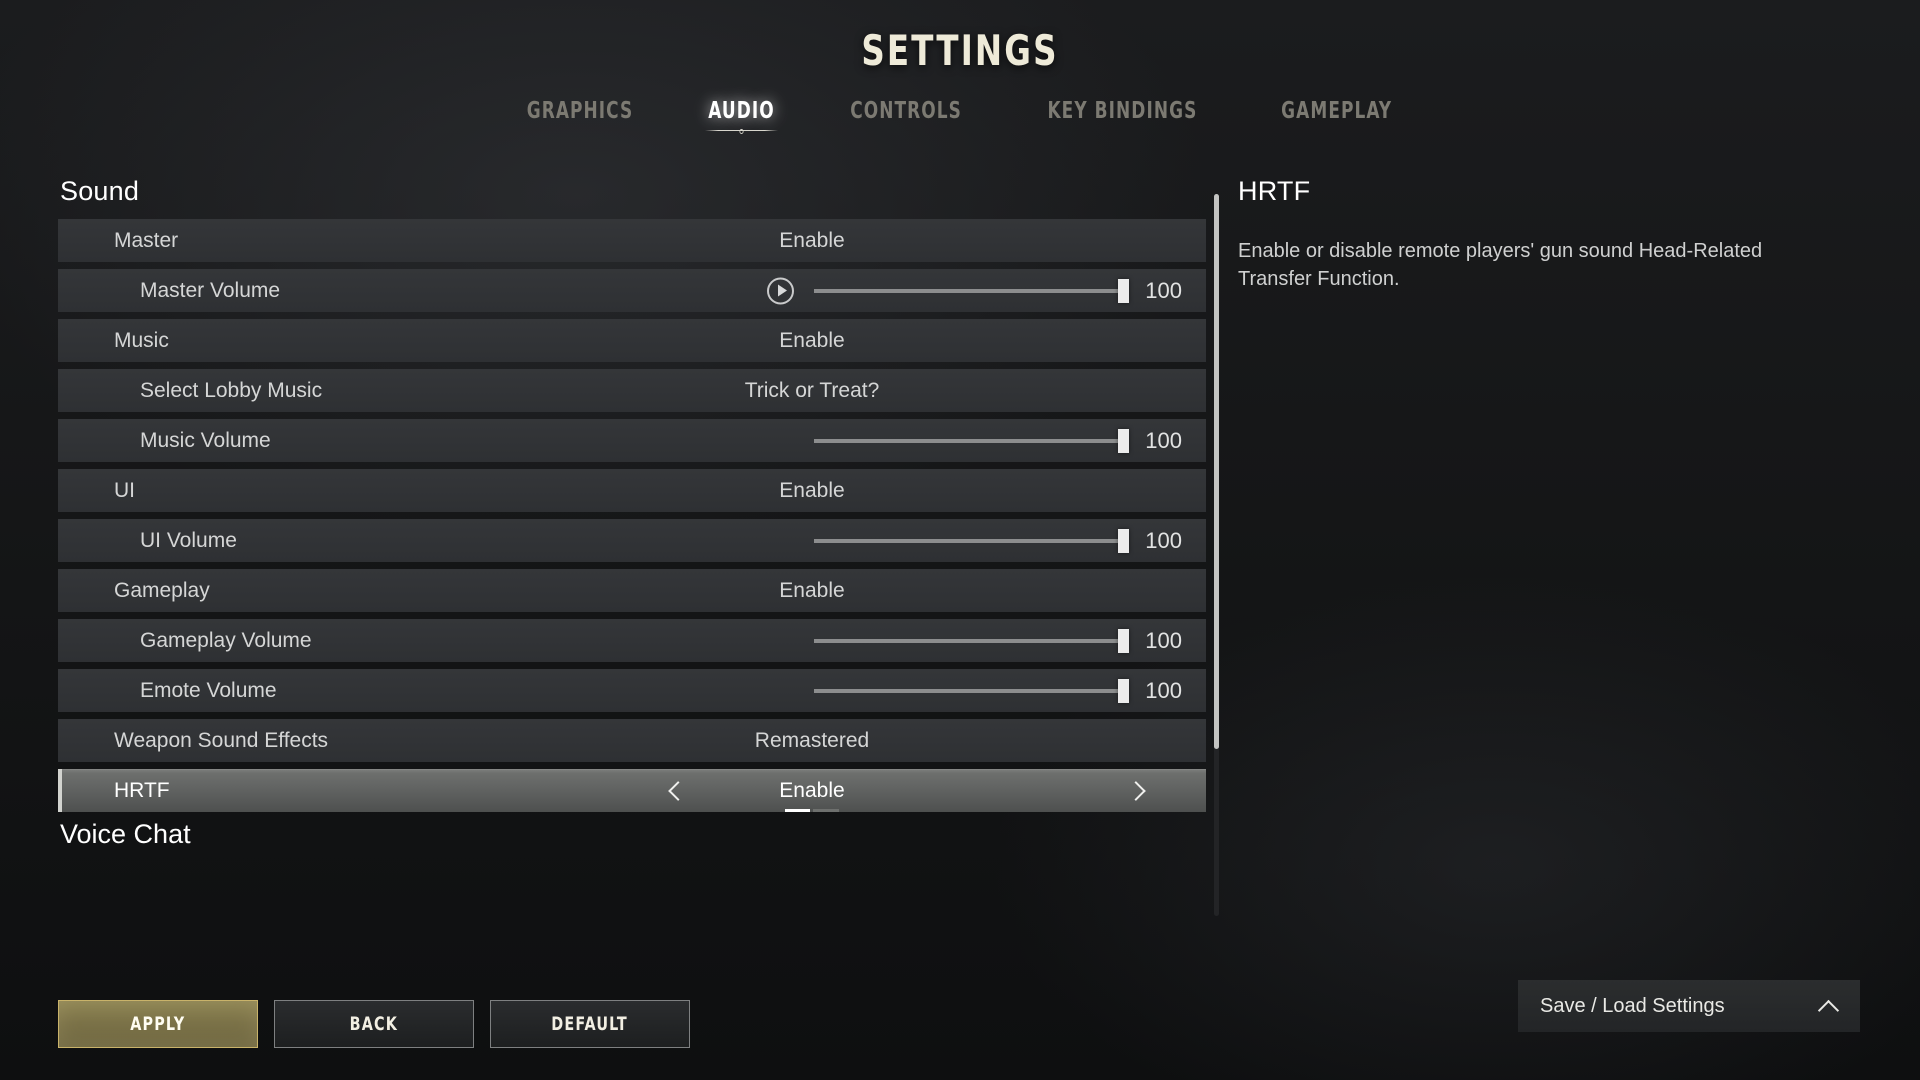 The image size is (1920, 1080). I want to click on tab-label: GAMEPLAY, so click(1337, 111).